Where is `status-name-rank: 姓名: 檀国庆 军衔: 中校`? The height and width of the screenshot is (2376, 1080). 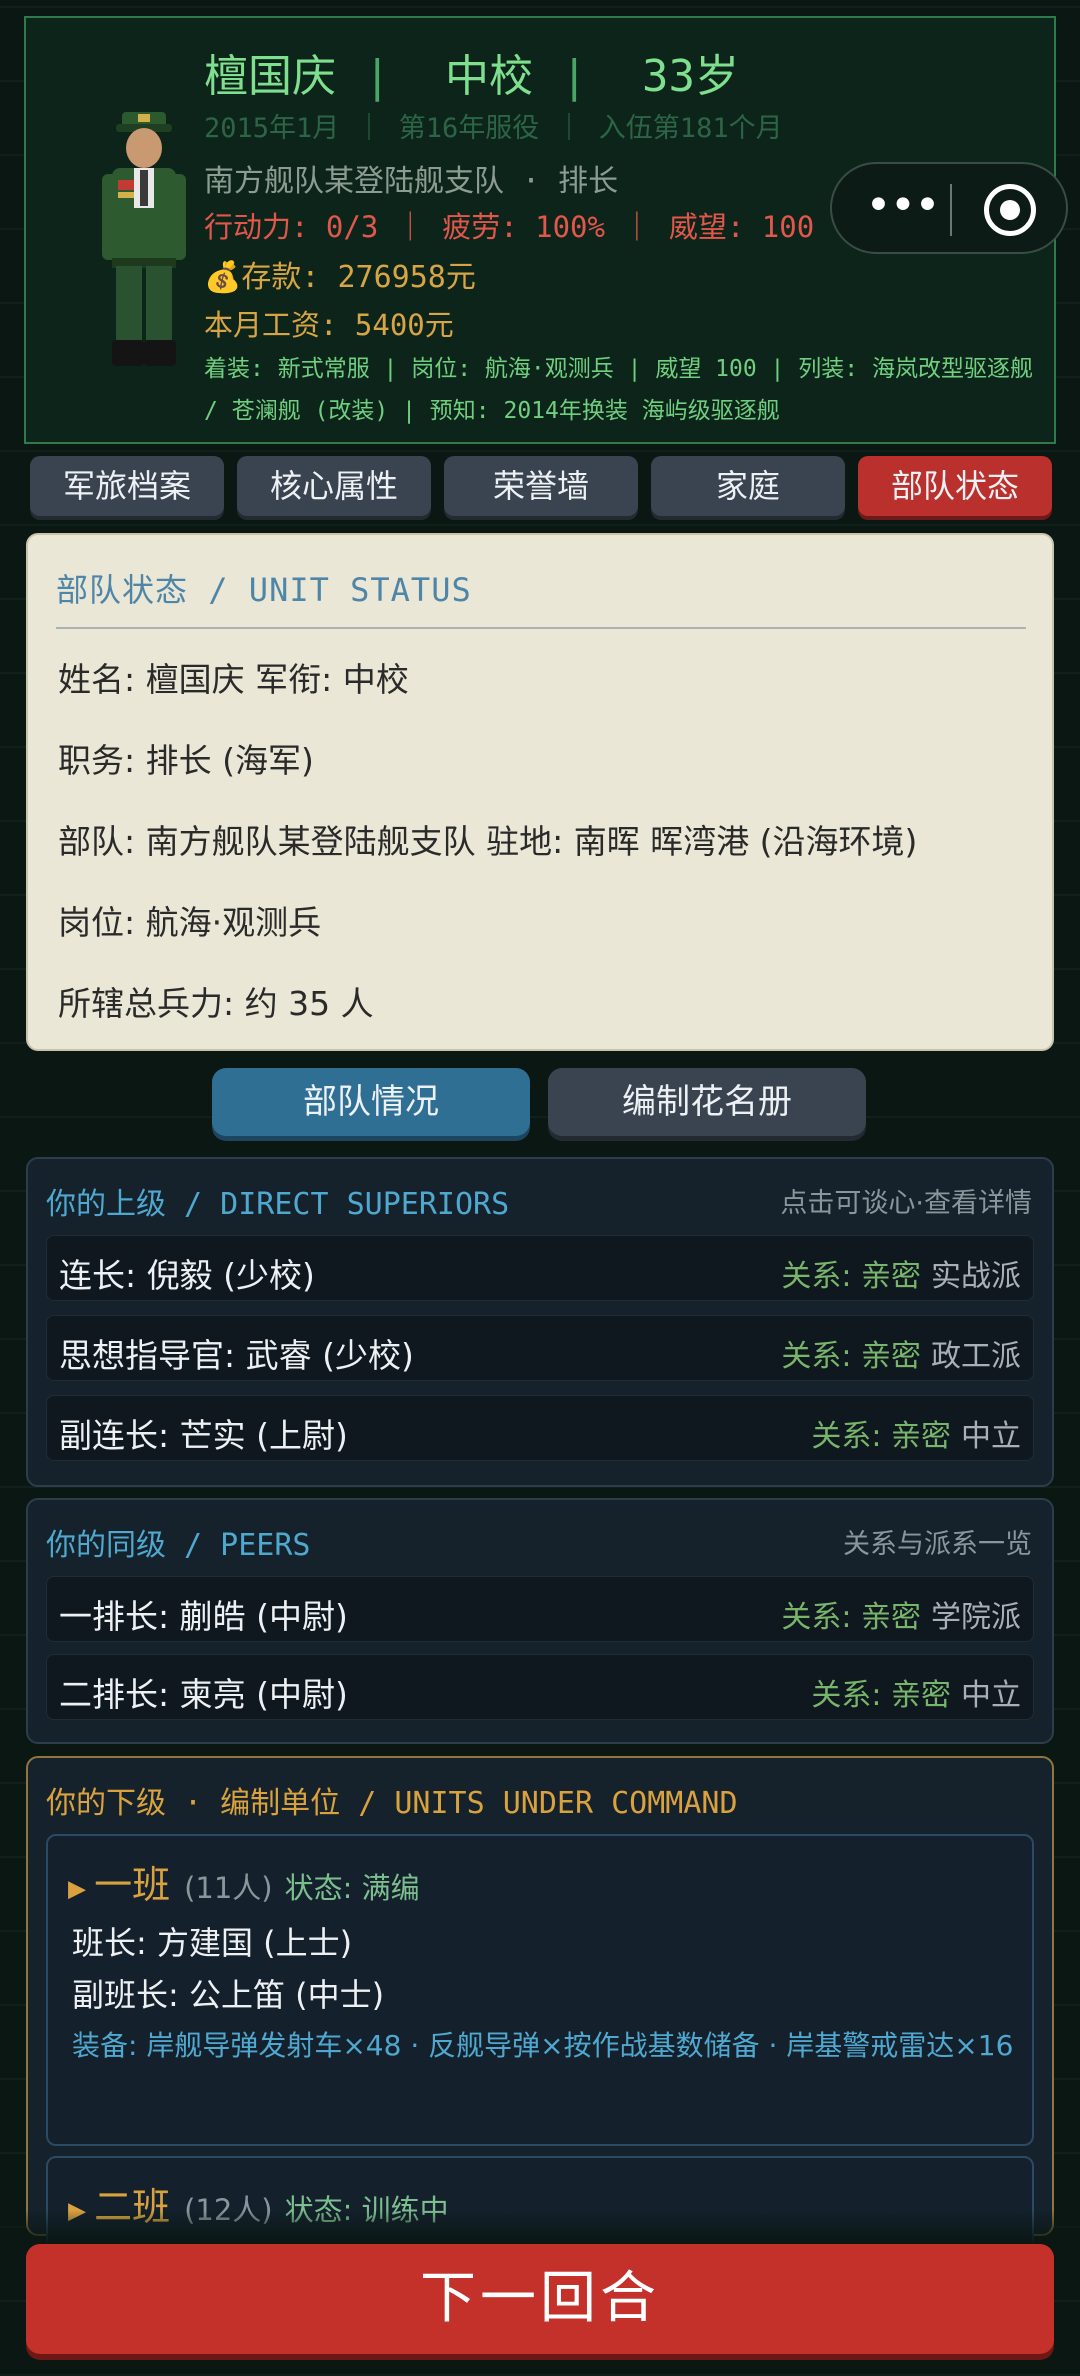
status-name-rank: 姓名: 檀国庆 军衔: 中校 is located at coordinates (233, 679).